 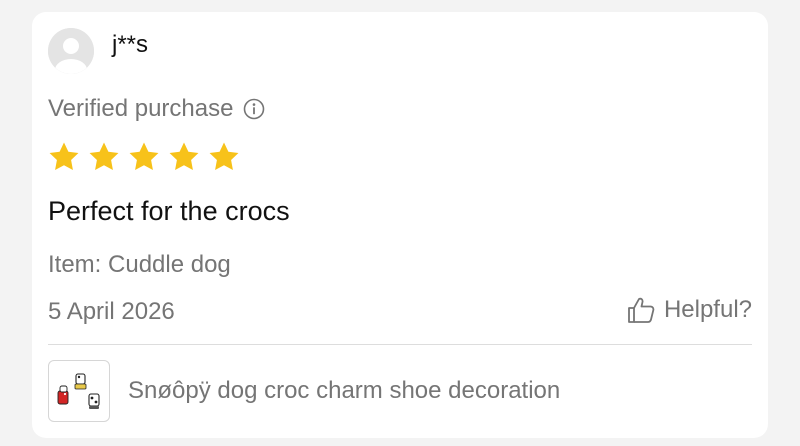 I want to click on info-icon, so click(x=254, y=109).